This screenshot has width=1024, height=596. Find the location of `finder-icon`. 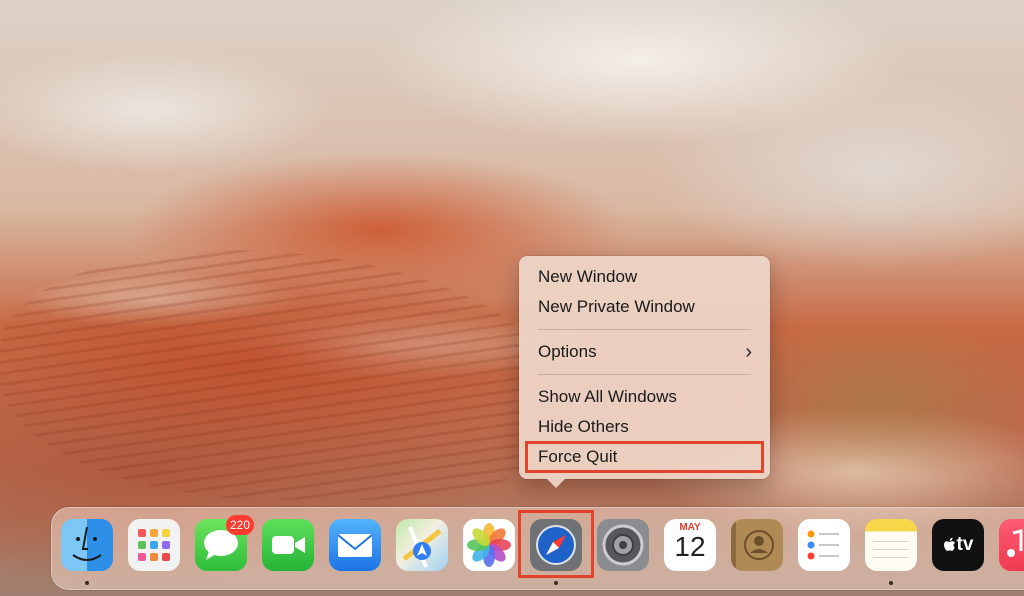

finder-icon is located at coordinates (87, 545).